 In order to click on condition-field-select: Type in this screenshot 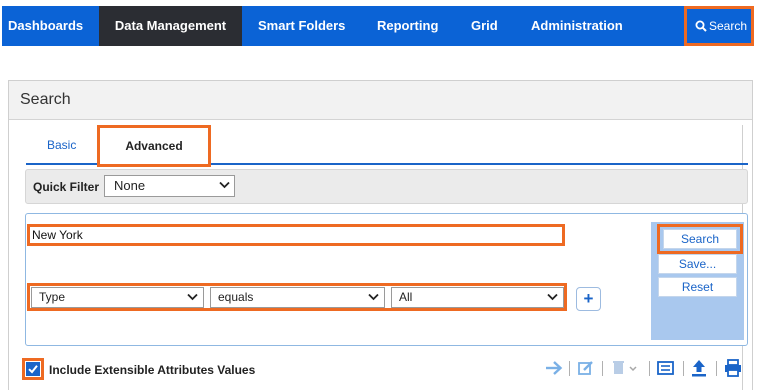, I will do `click(117, 297)`.